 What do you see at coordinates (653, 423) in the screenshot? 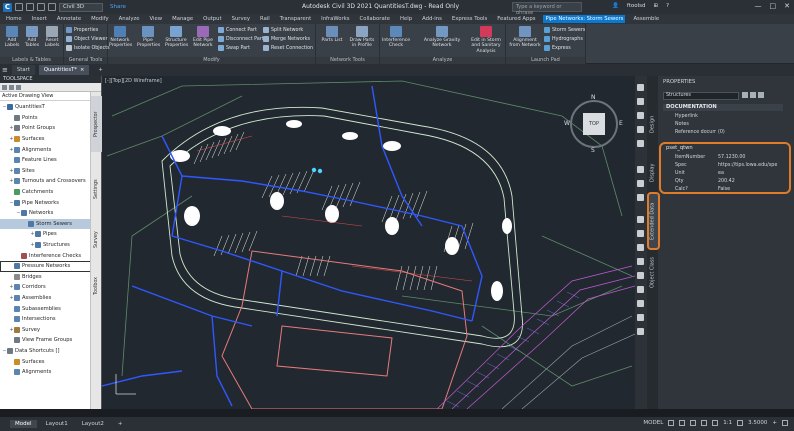
I see `model-space-toggle: MODEL` at bounding box center [653, 423].